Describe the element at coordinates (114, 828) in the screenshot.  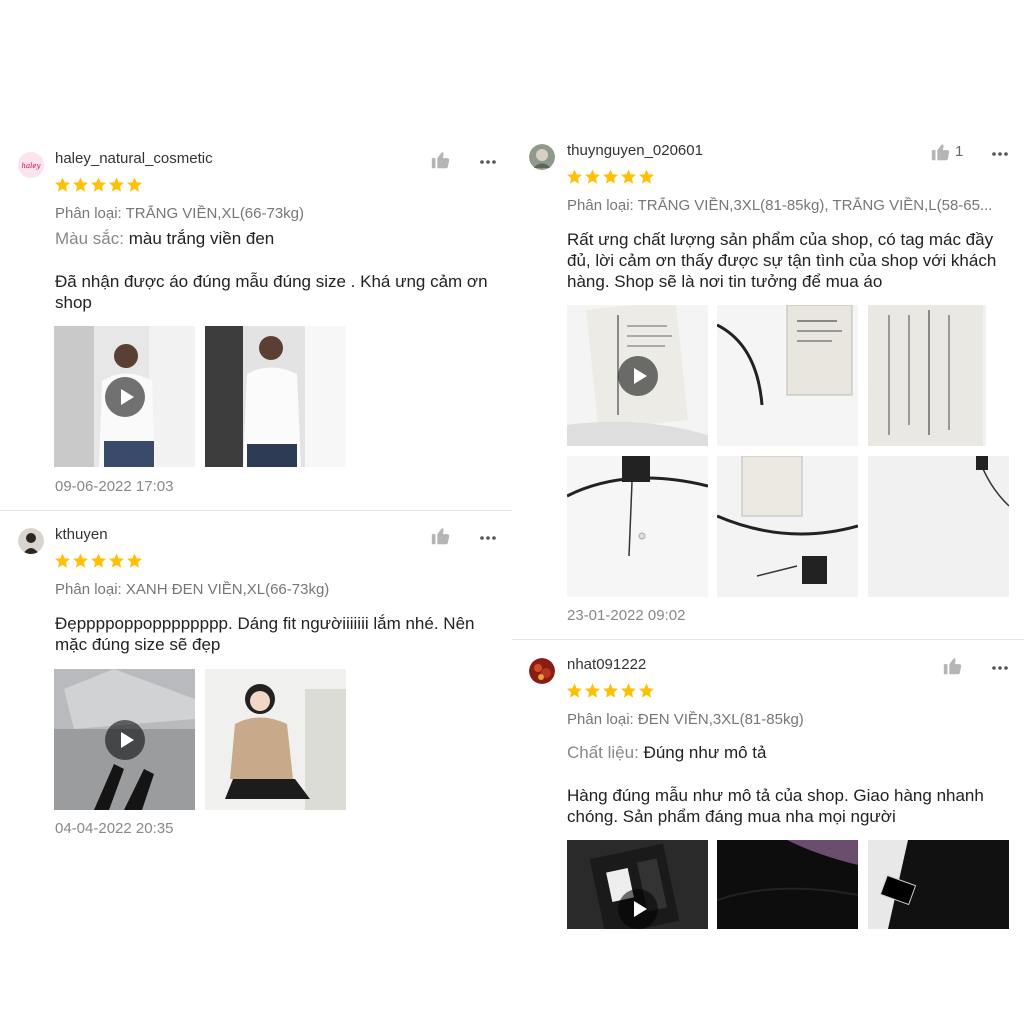
I see `review-date: 04-04-2022 20:35` at that location.